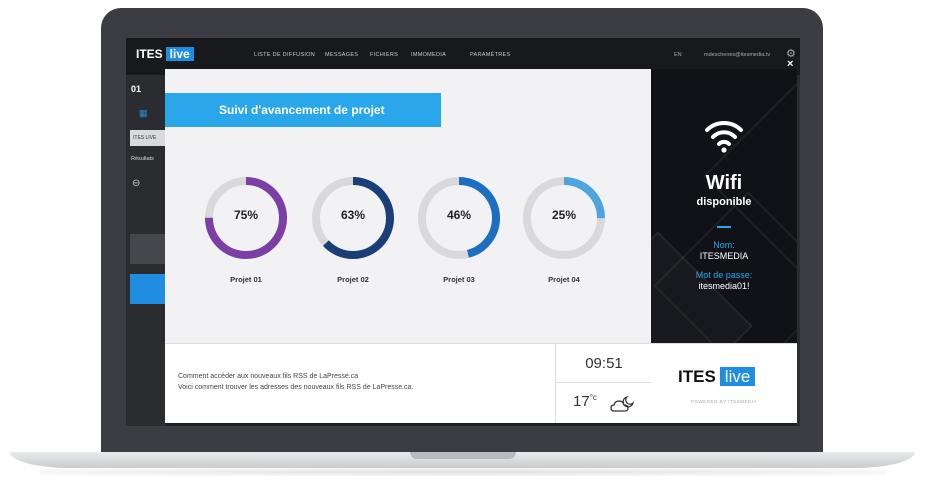 The image size is (925, 481). I want to click on progress-ring-1: 75%, so click(246, 218).